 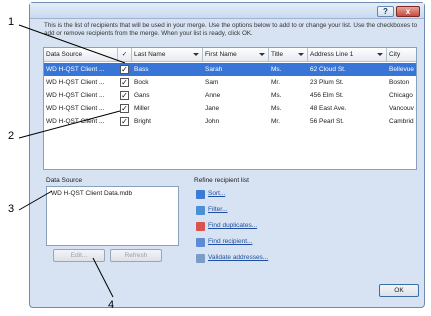 What do you see at coordinates (111, 305) in the screenshot?
I see `callout-4: 4` at bounding box center [111, 305].